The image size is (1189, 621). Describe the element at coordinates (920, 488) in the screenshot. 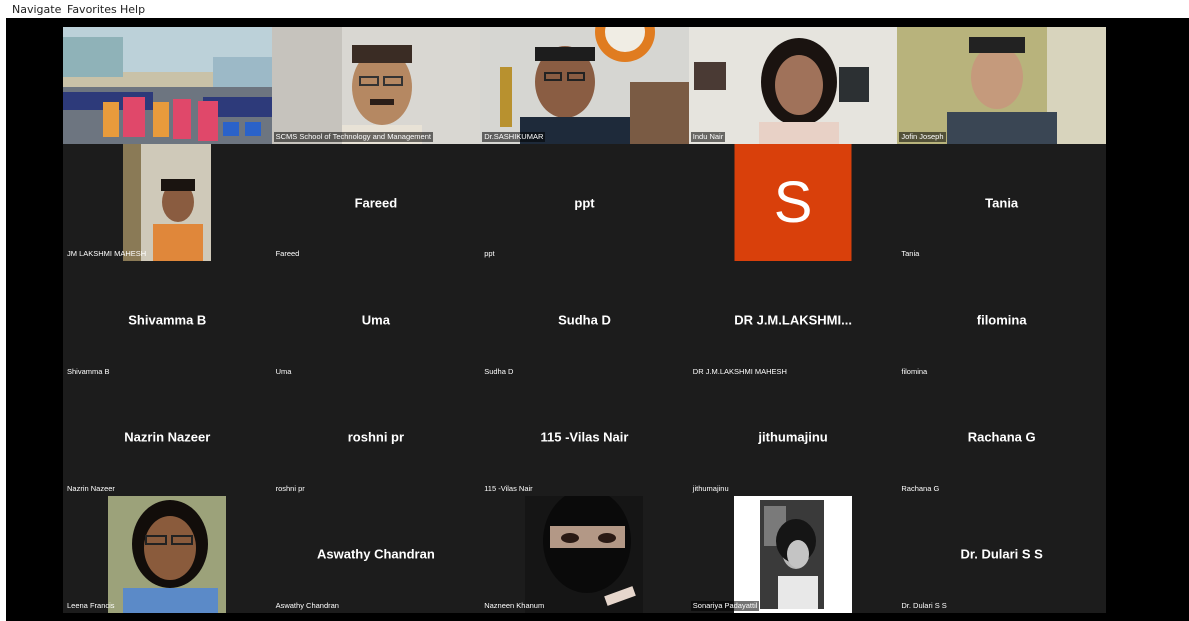

I see `participant-label: Rachana G` at that location.